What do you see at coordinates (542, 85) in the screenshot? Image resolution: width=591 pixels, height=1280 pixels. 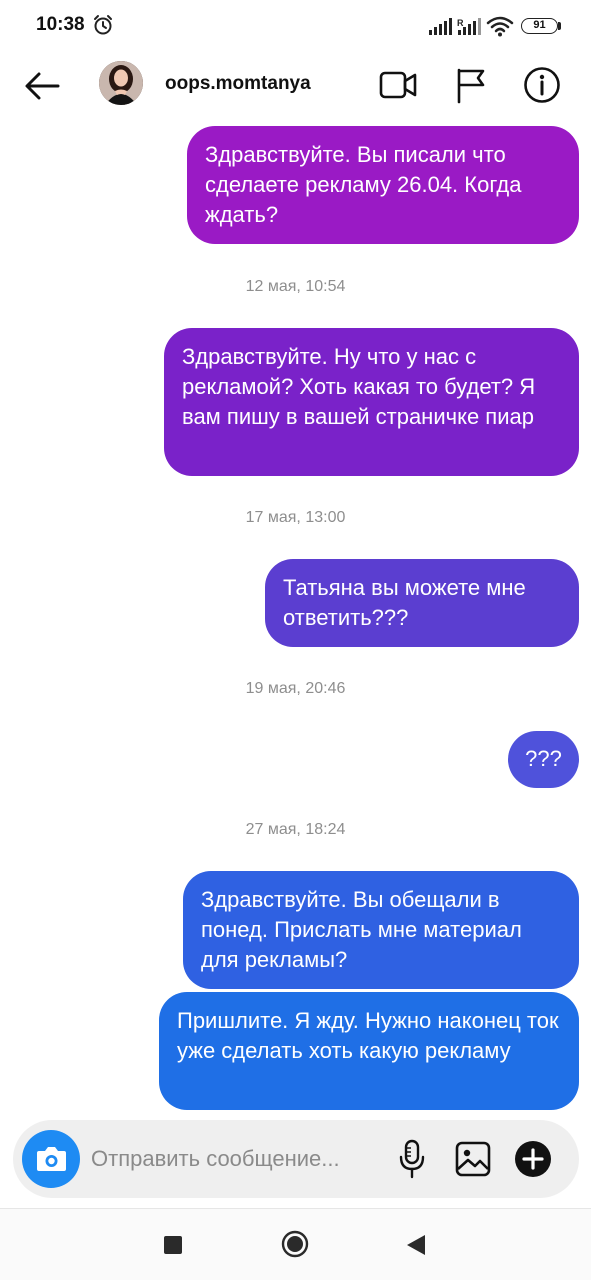 I see `info-icon` at bounding box center [542, 85].